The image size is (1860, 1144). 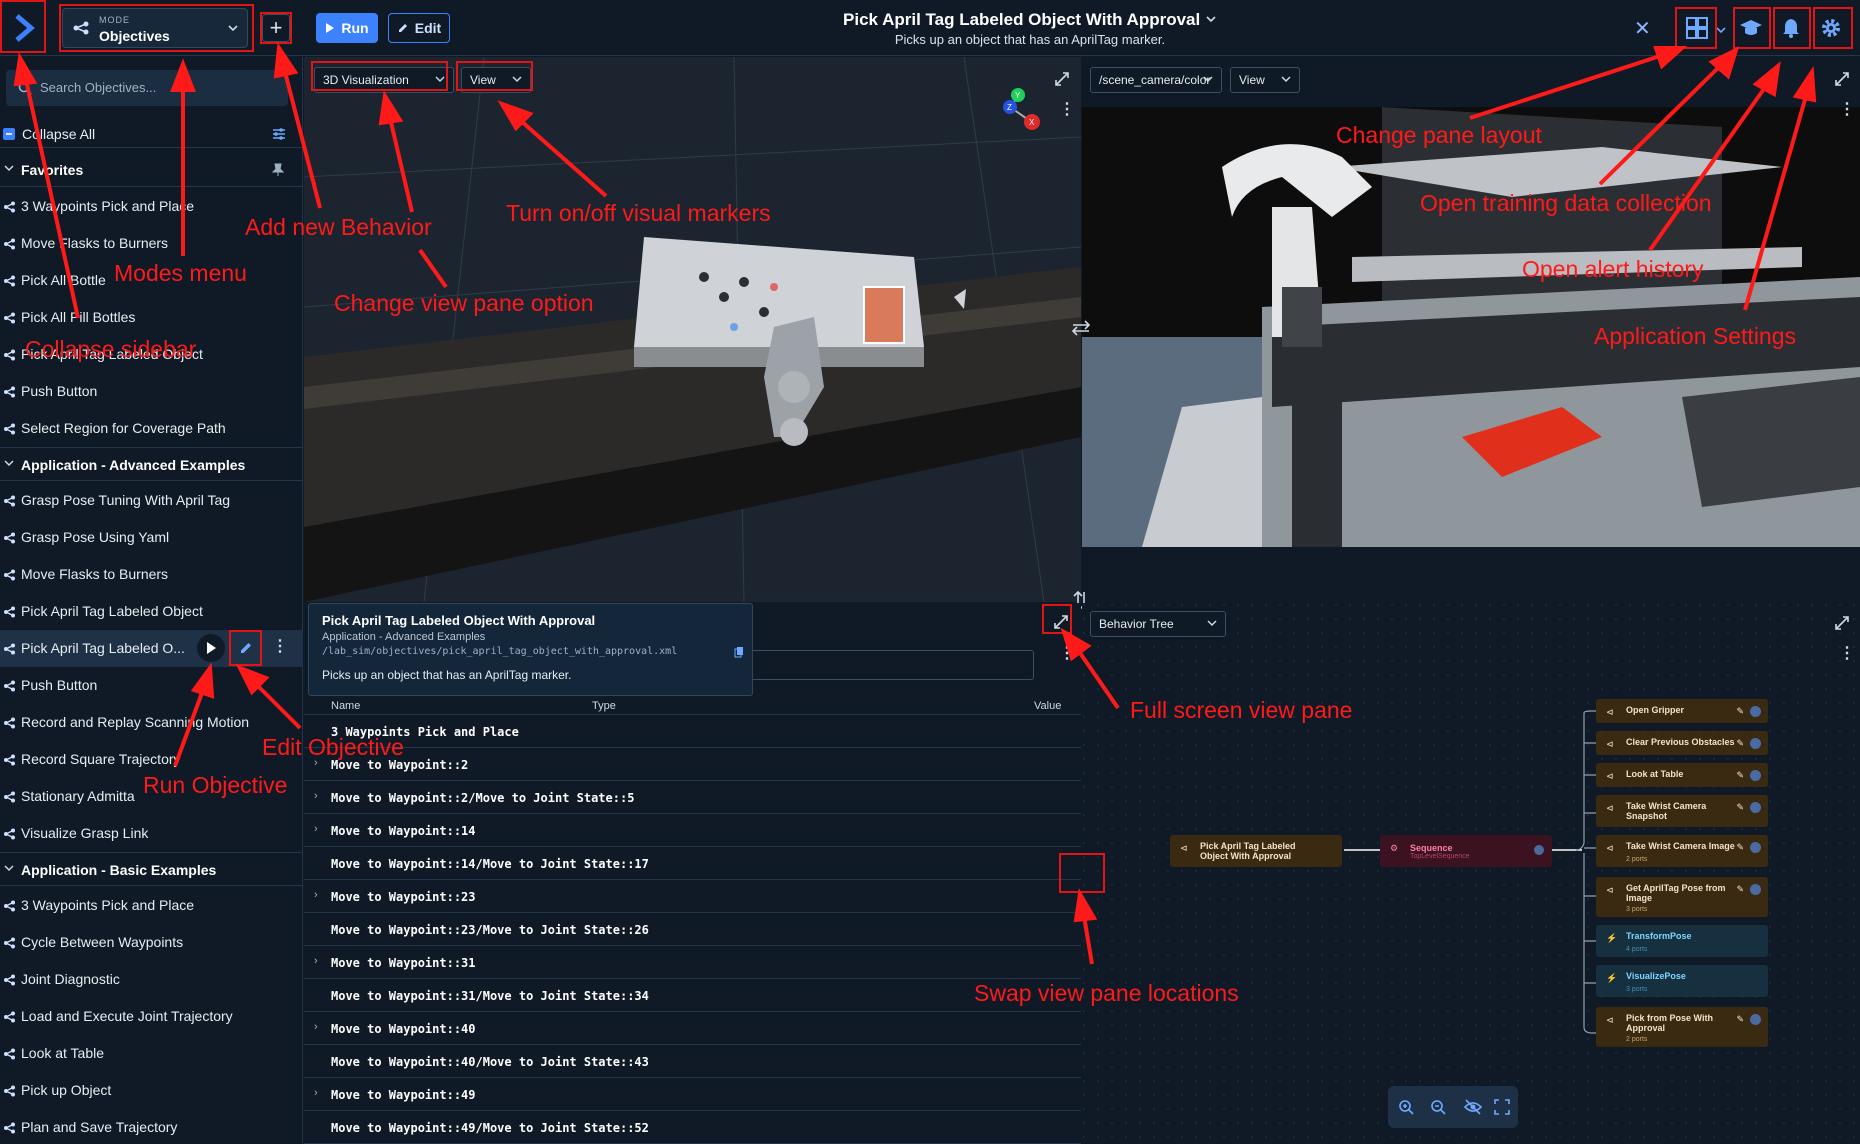 I want to click on subtree-icon: ⊲, so click(x=1610, y=1020).